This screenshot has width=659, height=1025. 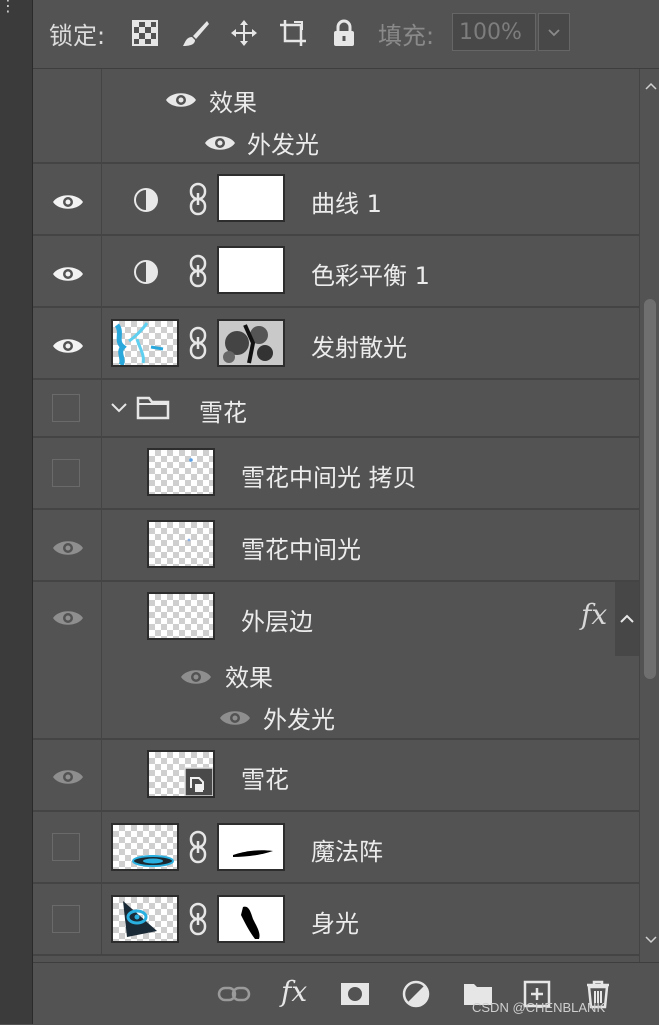 What do you see at coordinates (77, 36) in the screenshot?
I see `lock-label: 锁定:` at bounding box center [77, 36].